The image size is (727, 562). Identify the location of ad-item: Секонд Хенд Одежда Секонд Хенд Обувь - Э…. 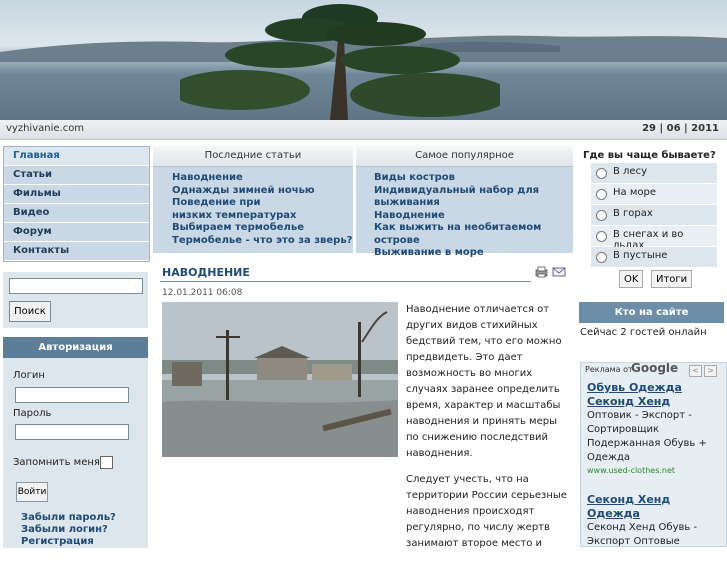
(656, 520).